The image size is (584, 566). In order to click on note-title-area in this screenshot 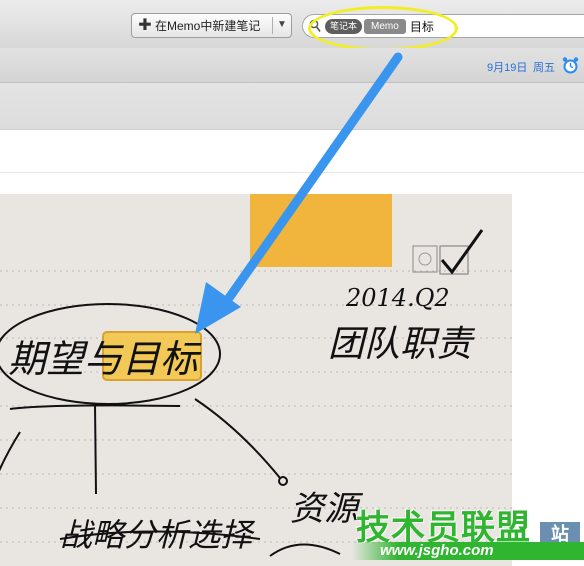, I will do `click(292, 151)`.